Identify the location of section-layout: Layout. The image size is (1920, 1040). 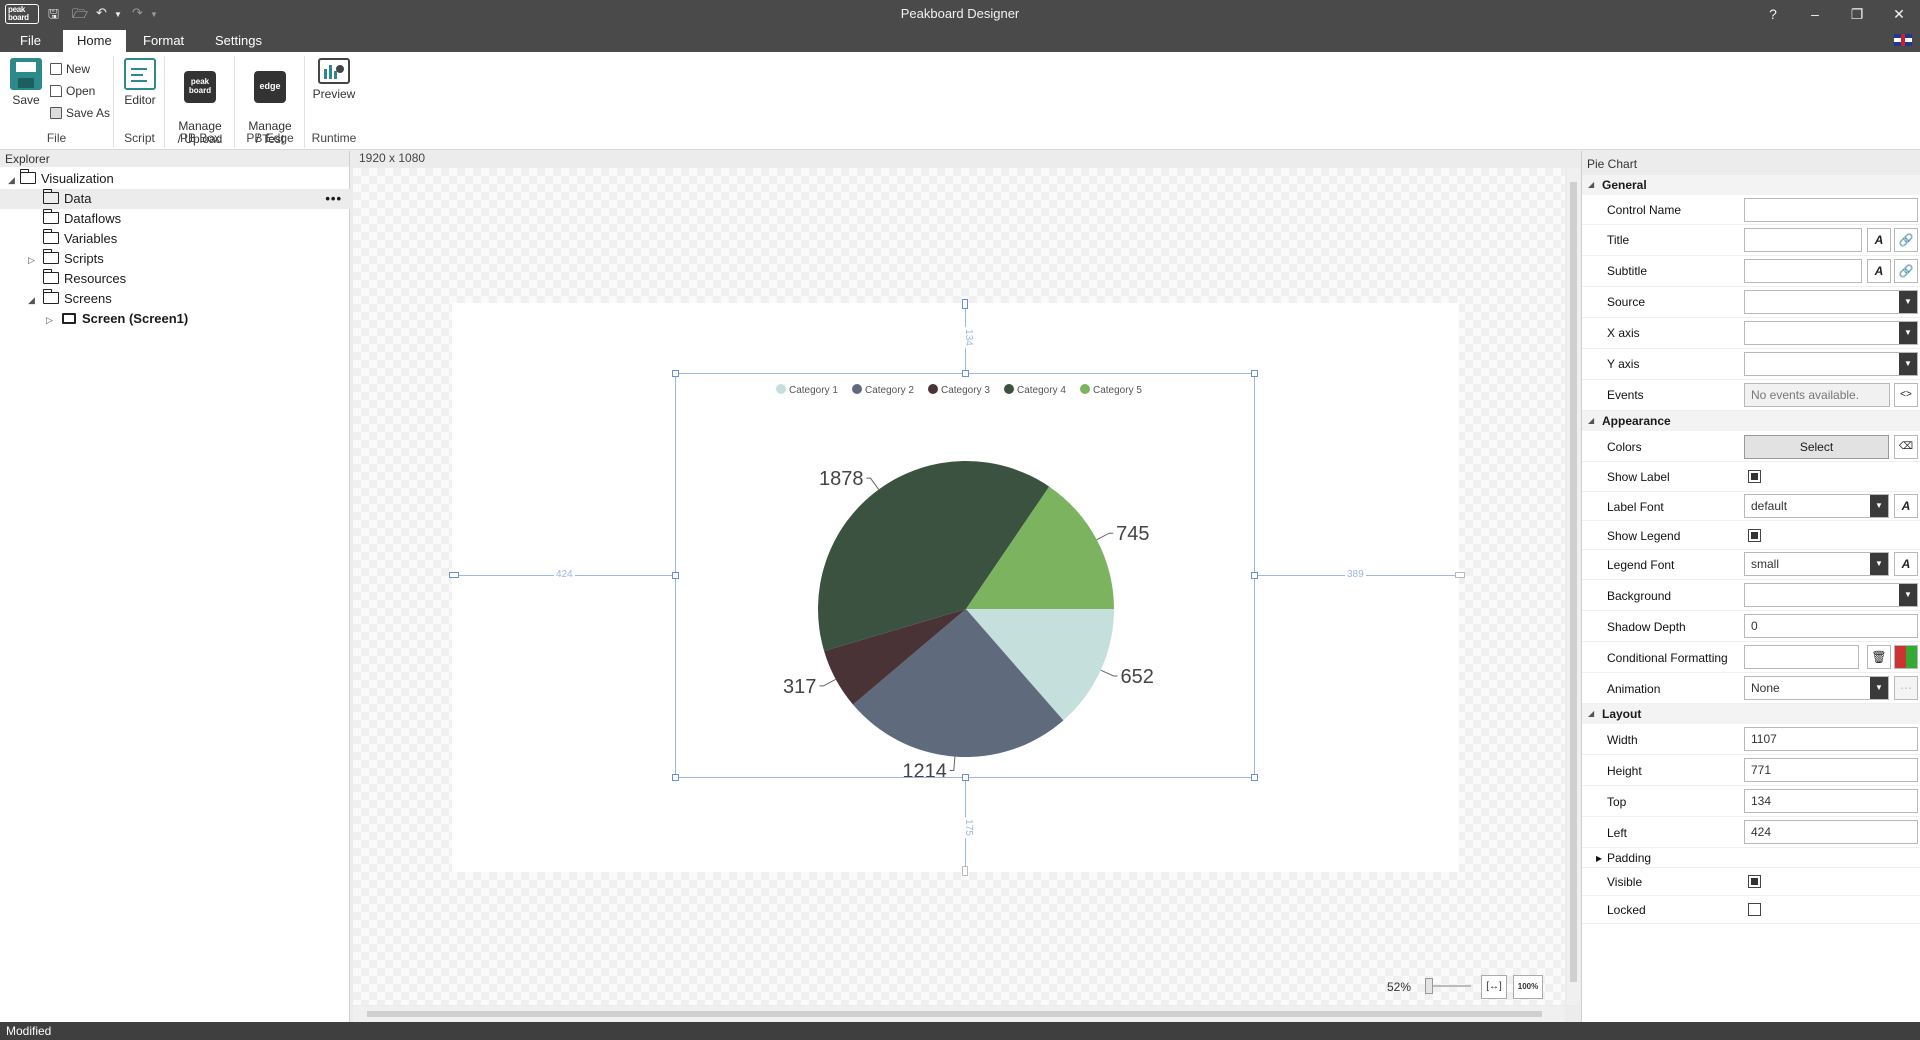
(1751, 714).